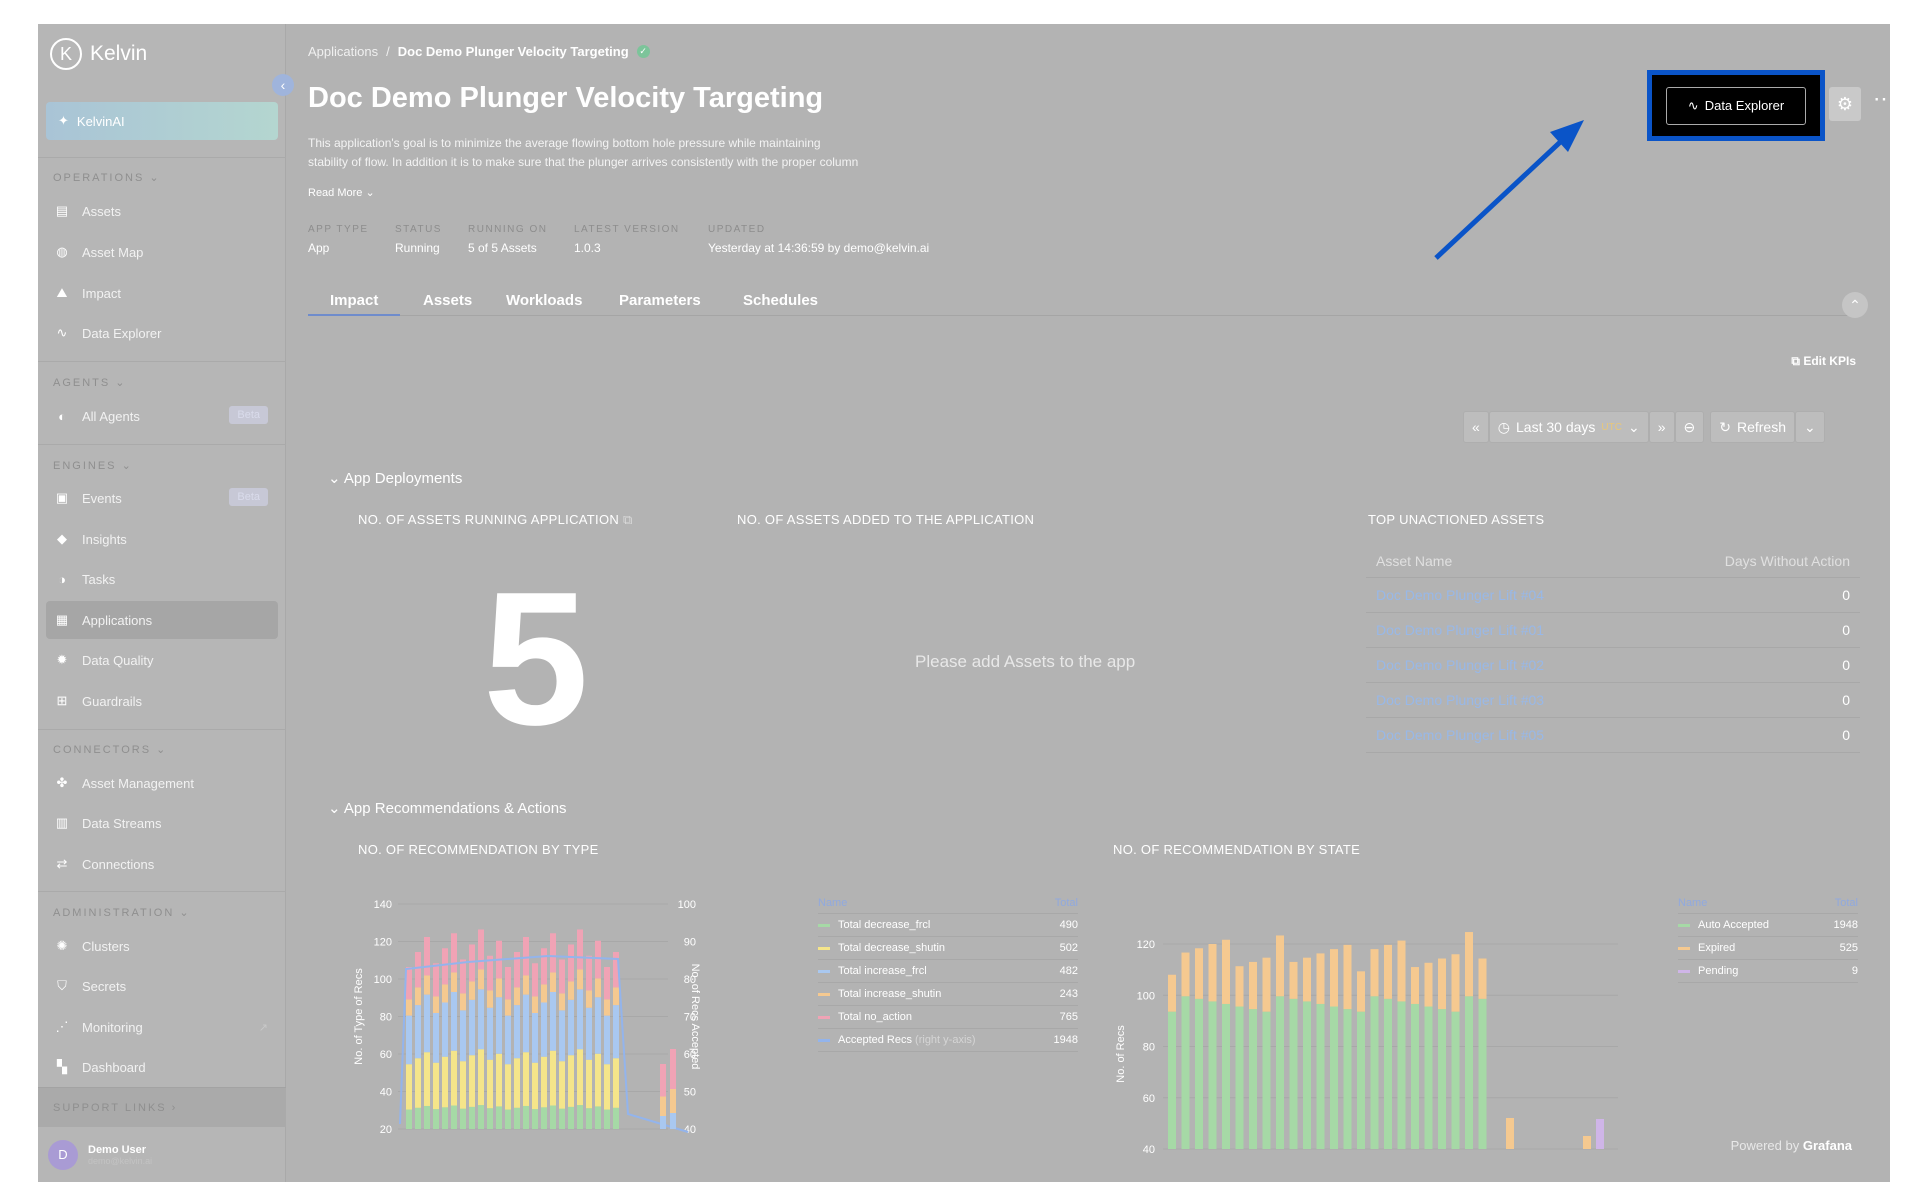 The image size is (1920, 1200). What do you see at coordinates (162, 783) in the screenshot?
I see `sidebar-item-asset-management: ✤ Asset Management` at bounding box center [162, 783].